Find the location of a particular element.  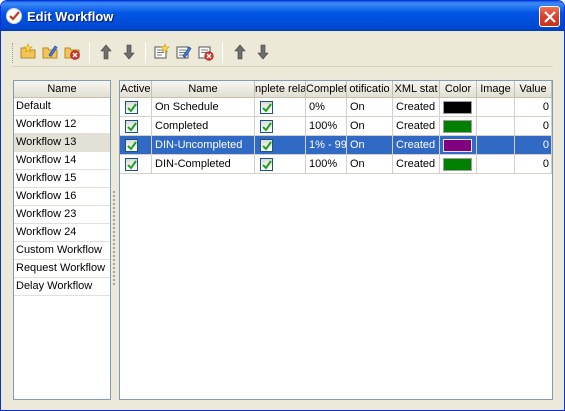

column-header-completion: Complet is located at coordinates (326, 89).